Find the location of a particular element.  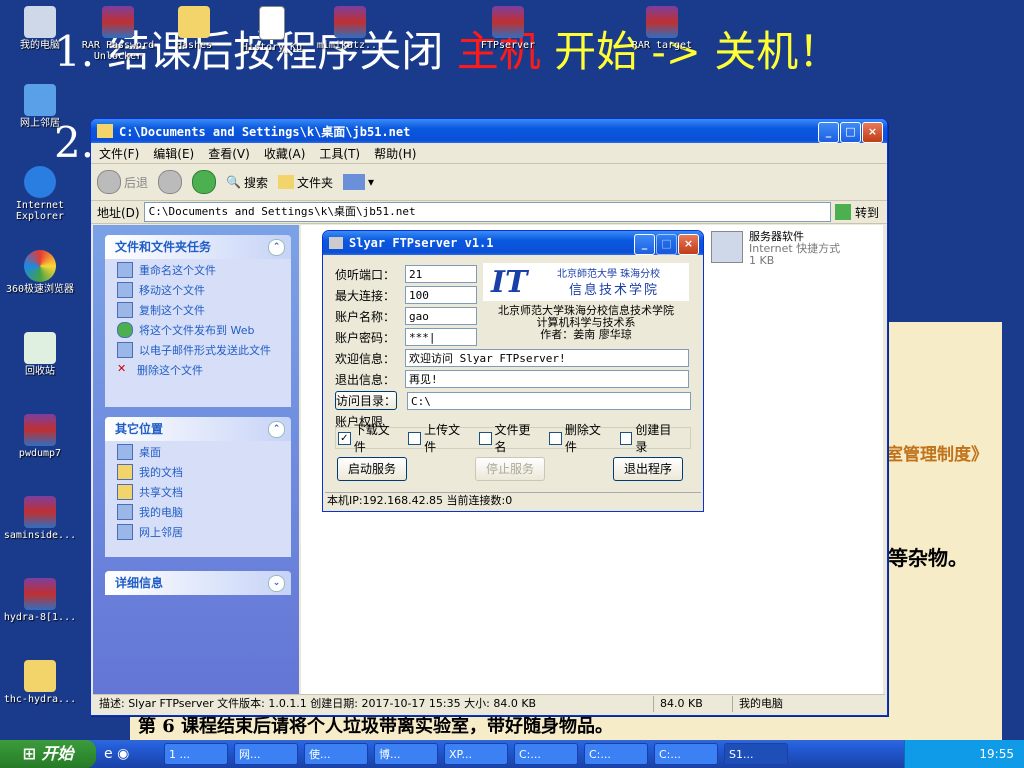

checkbox-checked: ✓ is located at coordinates (344, 438).